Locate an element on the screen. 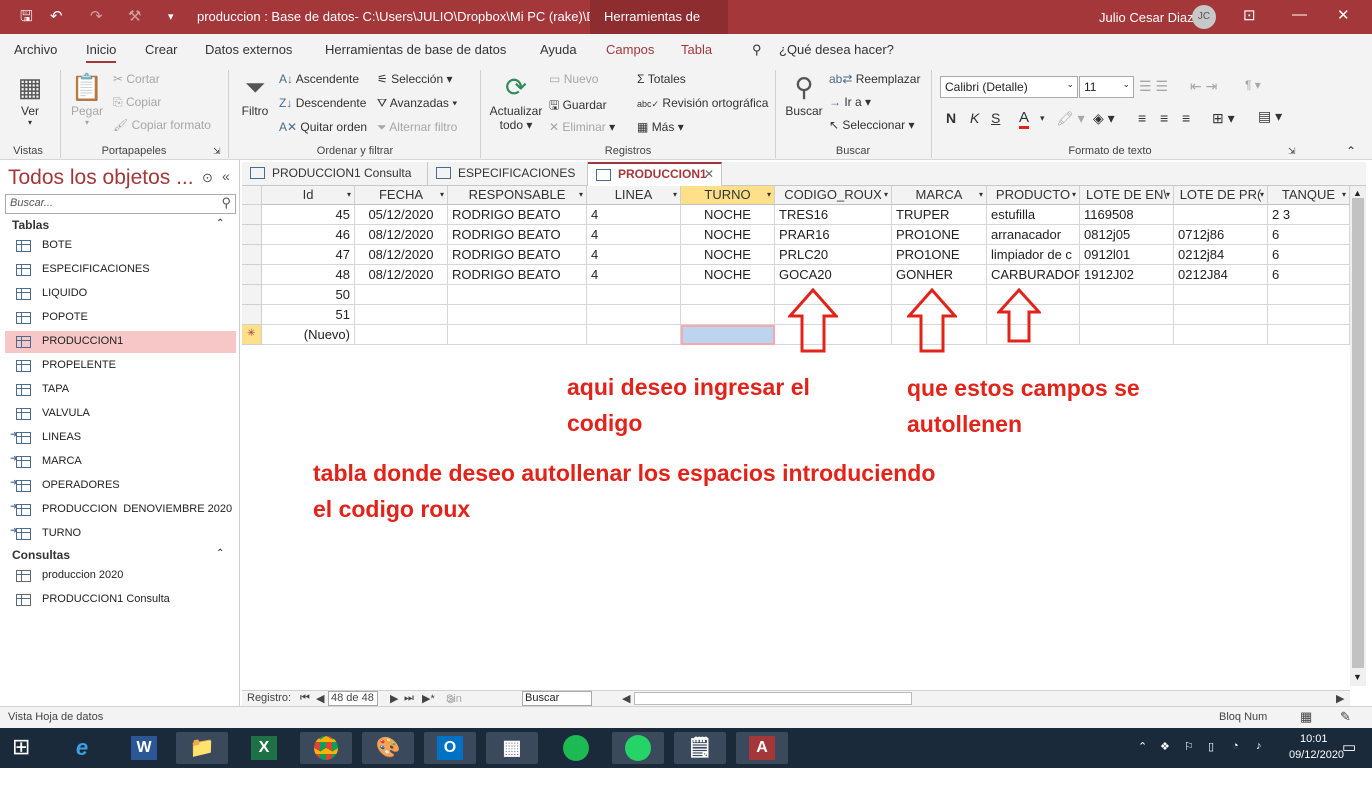  pegar-button: 📋 Pegar ▾ is located at coordinates (87, 98).